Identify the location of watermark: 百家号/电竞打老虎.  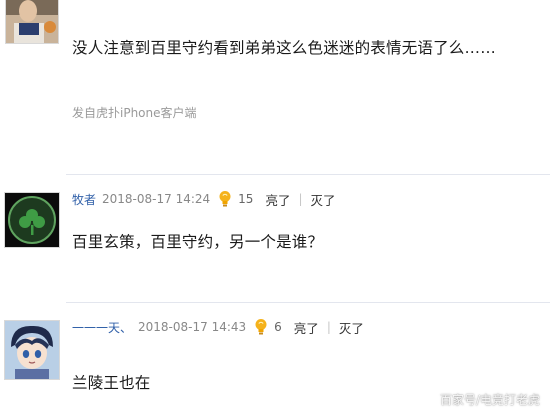
(489, 400).